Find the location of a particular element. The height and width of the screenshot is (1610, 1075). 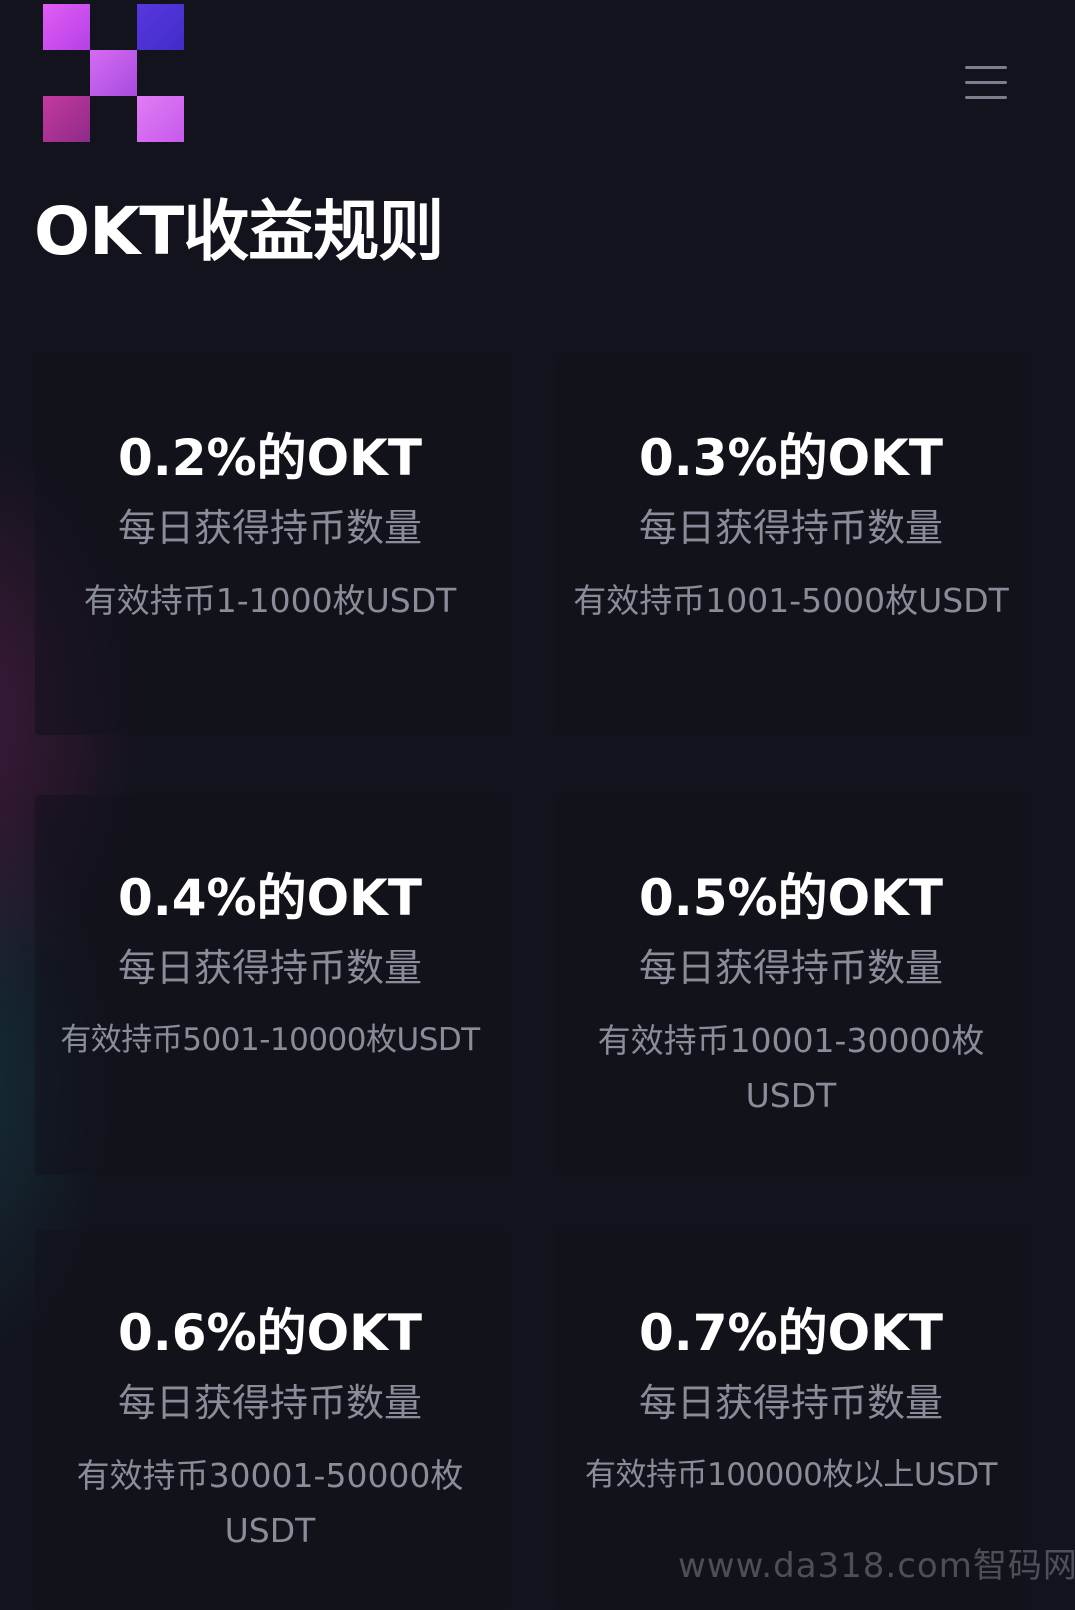

okx-logo is located at coordinates (113, 74).